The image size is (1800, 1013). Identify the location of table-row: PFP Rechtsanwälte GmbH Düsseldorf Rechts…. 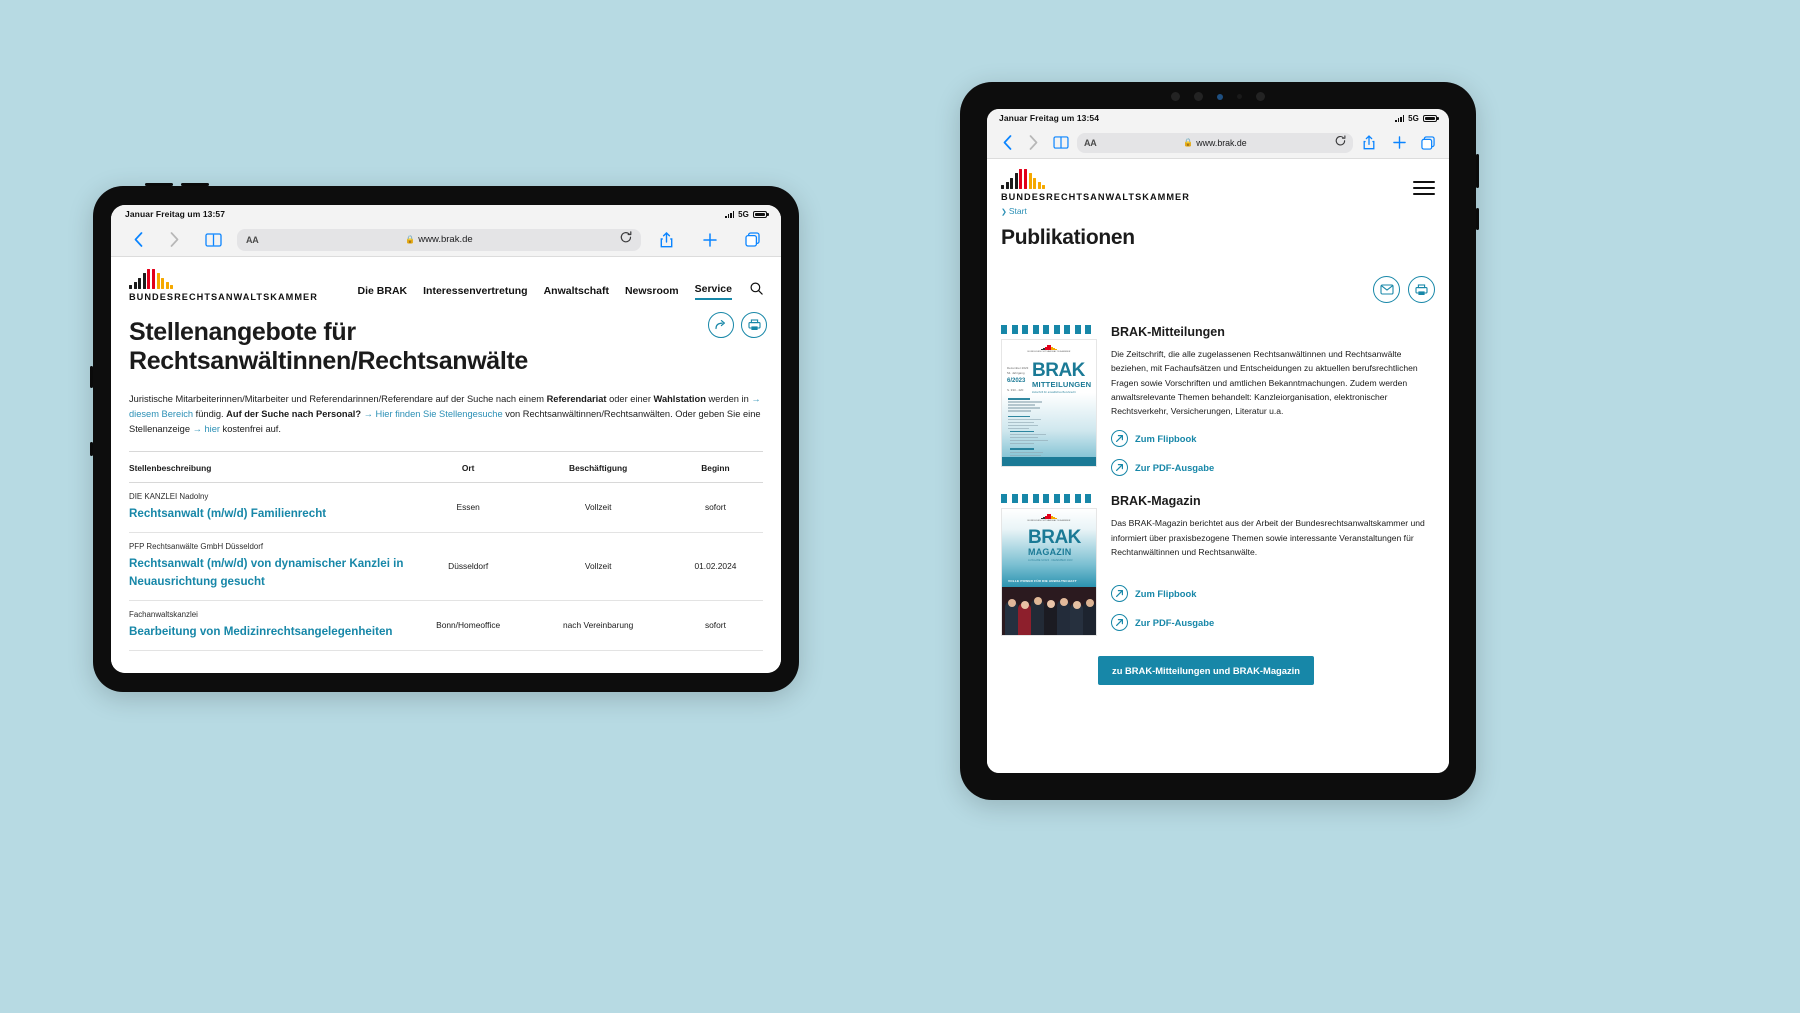
(446, 567).